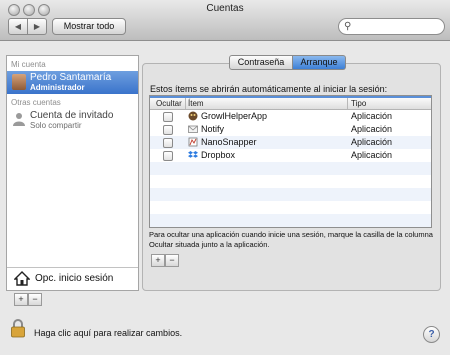  What do you see at coordinates (57, 87) in the screenshot?
I see `current-user-role: Administrador` at bounding box center [57, 87].